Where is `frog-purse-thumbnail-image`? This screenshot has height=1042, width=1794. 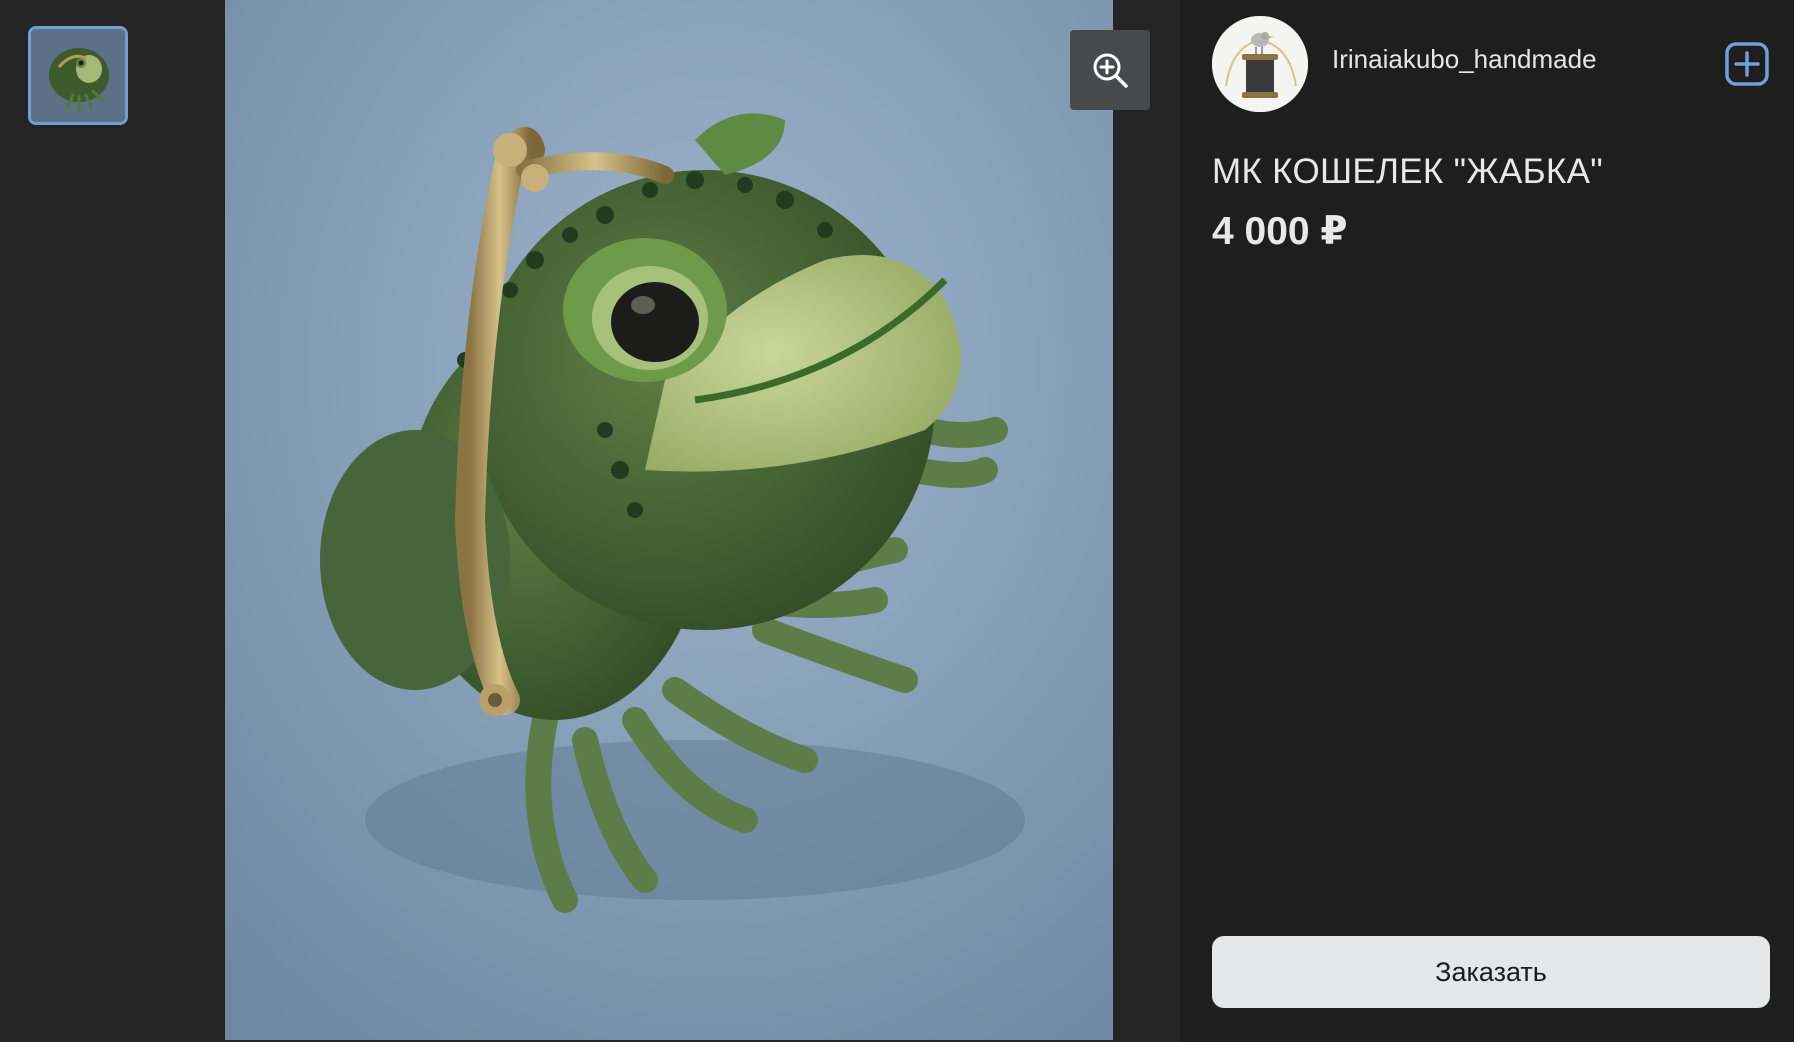 frog-purse-thumbnail-image is located at coordinates (78, 75).